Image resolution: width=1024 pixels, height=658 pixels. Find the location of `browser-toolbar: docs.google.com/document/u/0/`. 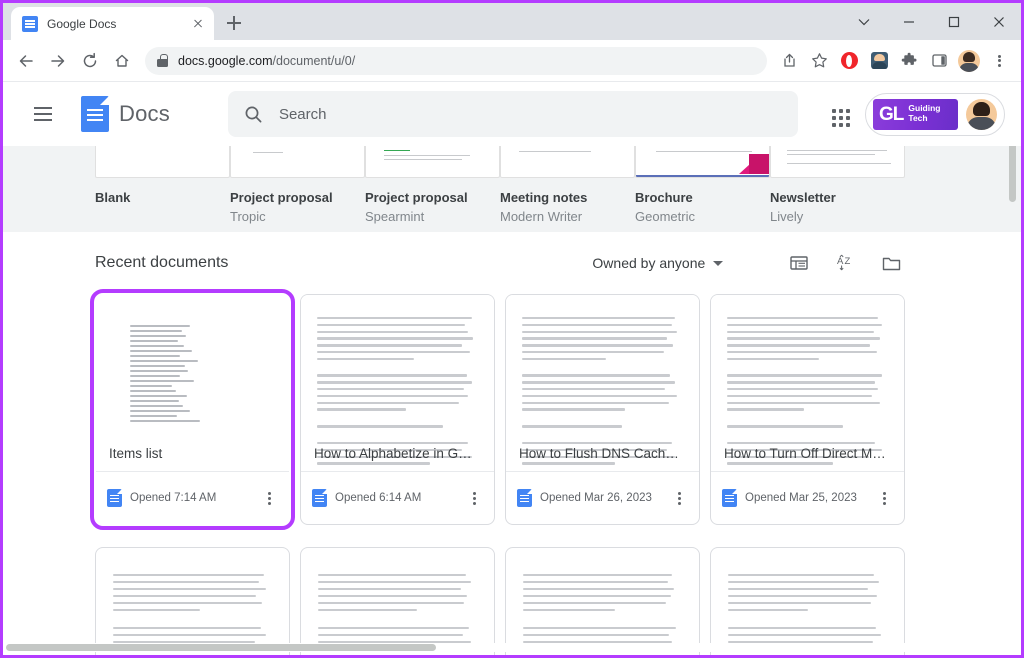

browser-toolbar: docs.google.com/document/u/0/ is located at coordinates (512, 61).